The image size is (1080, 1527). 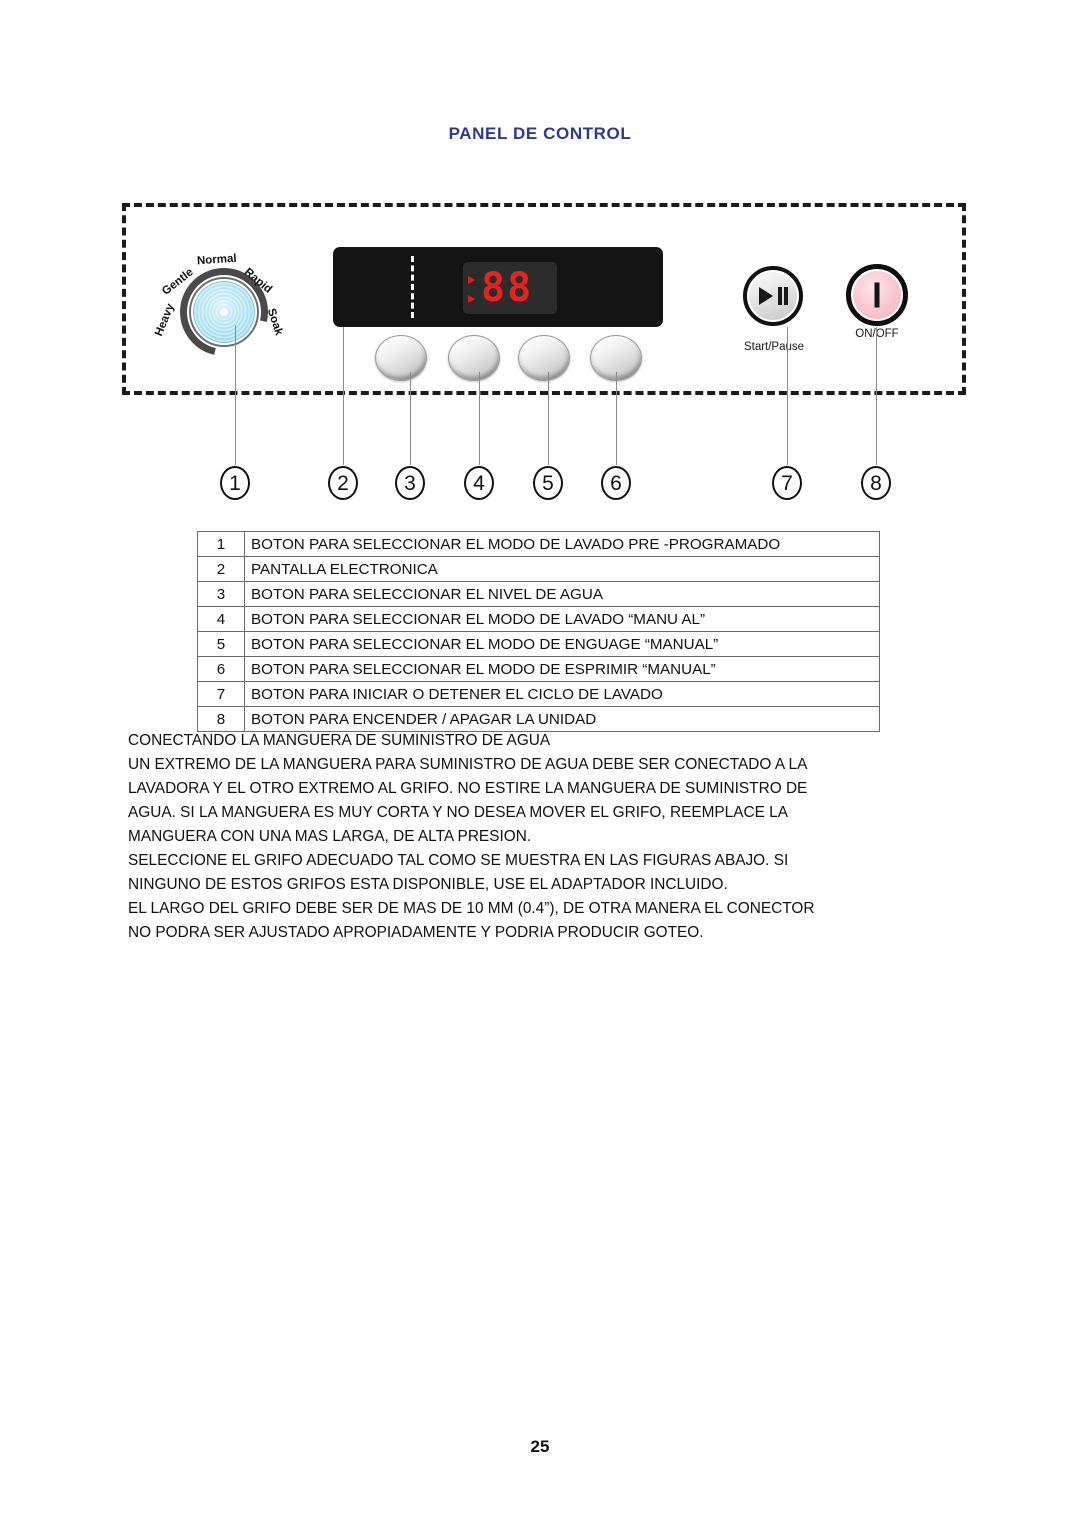 What do you see at coordinates (221, 594) in the screenshot?
I see `legend-row-number: 3` at bounding box center [221, 594].